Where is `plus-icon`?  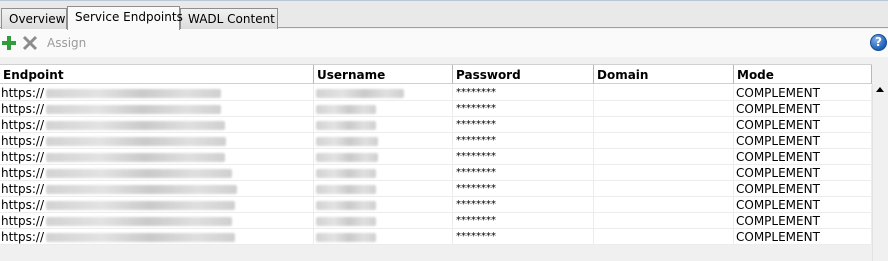
plus-icon is located at coordinates (9, 43).